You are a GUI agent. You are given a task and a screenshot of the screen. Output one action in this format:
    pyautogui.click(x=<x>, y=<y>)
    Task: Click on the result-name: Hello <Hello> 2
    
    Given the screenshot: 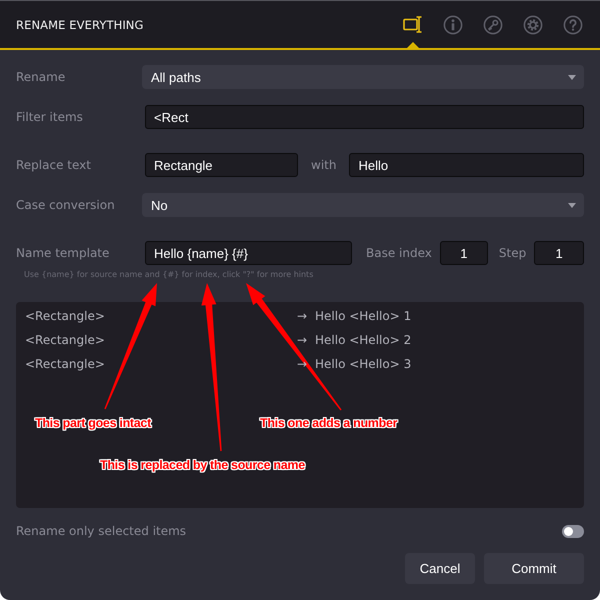 What is the action you would take?
    pyautogui.click(x=363, y=340)
    